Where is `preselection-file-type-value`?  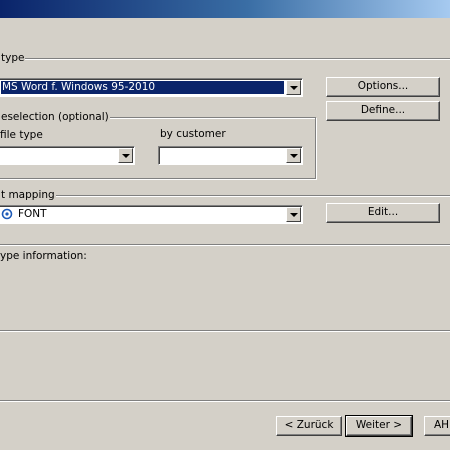 preselection-file-type-value is located at coordinates (58, 155).